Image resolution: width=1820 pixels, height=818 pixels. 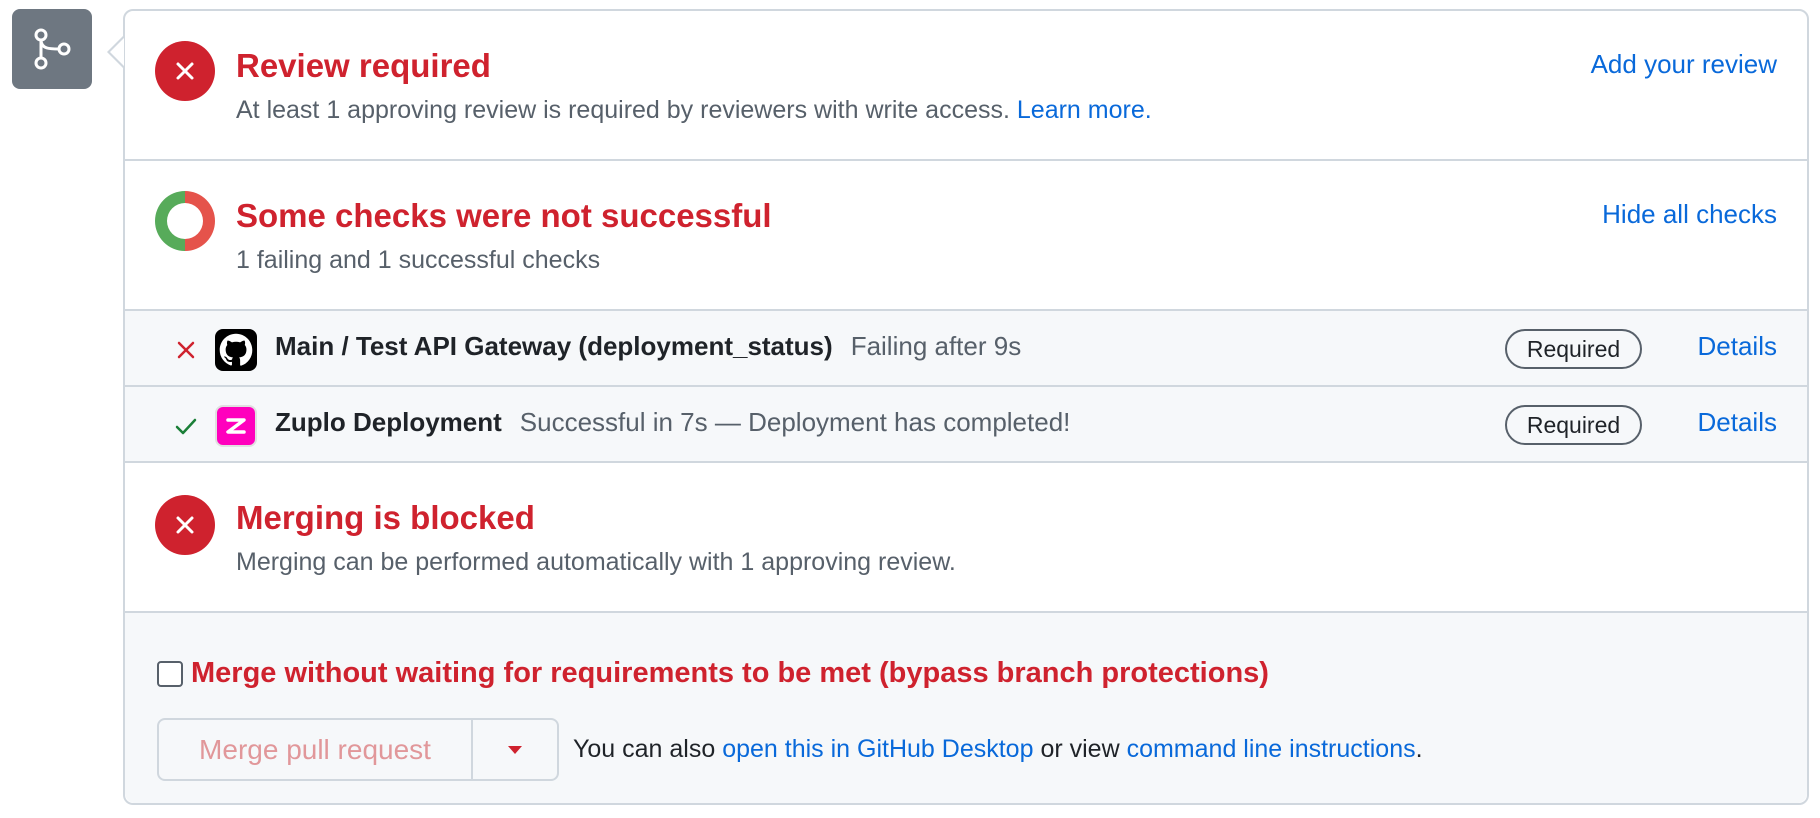 What do you see at coordinates (117, 52) in the screenshot?
I see `panel-pointer-fill` at bounding box center [117, 52].